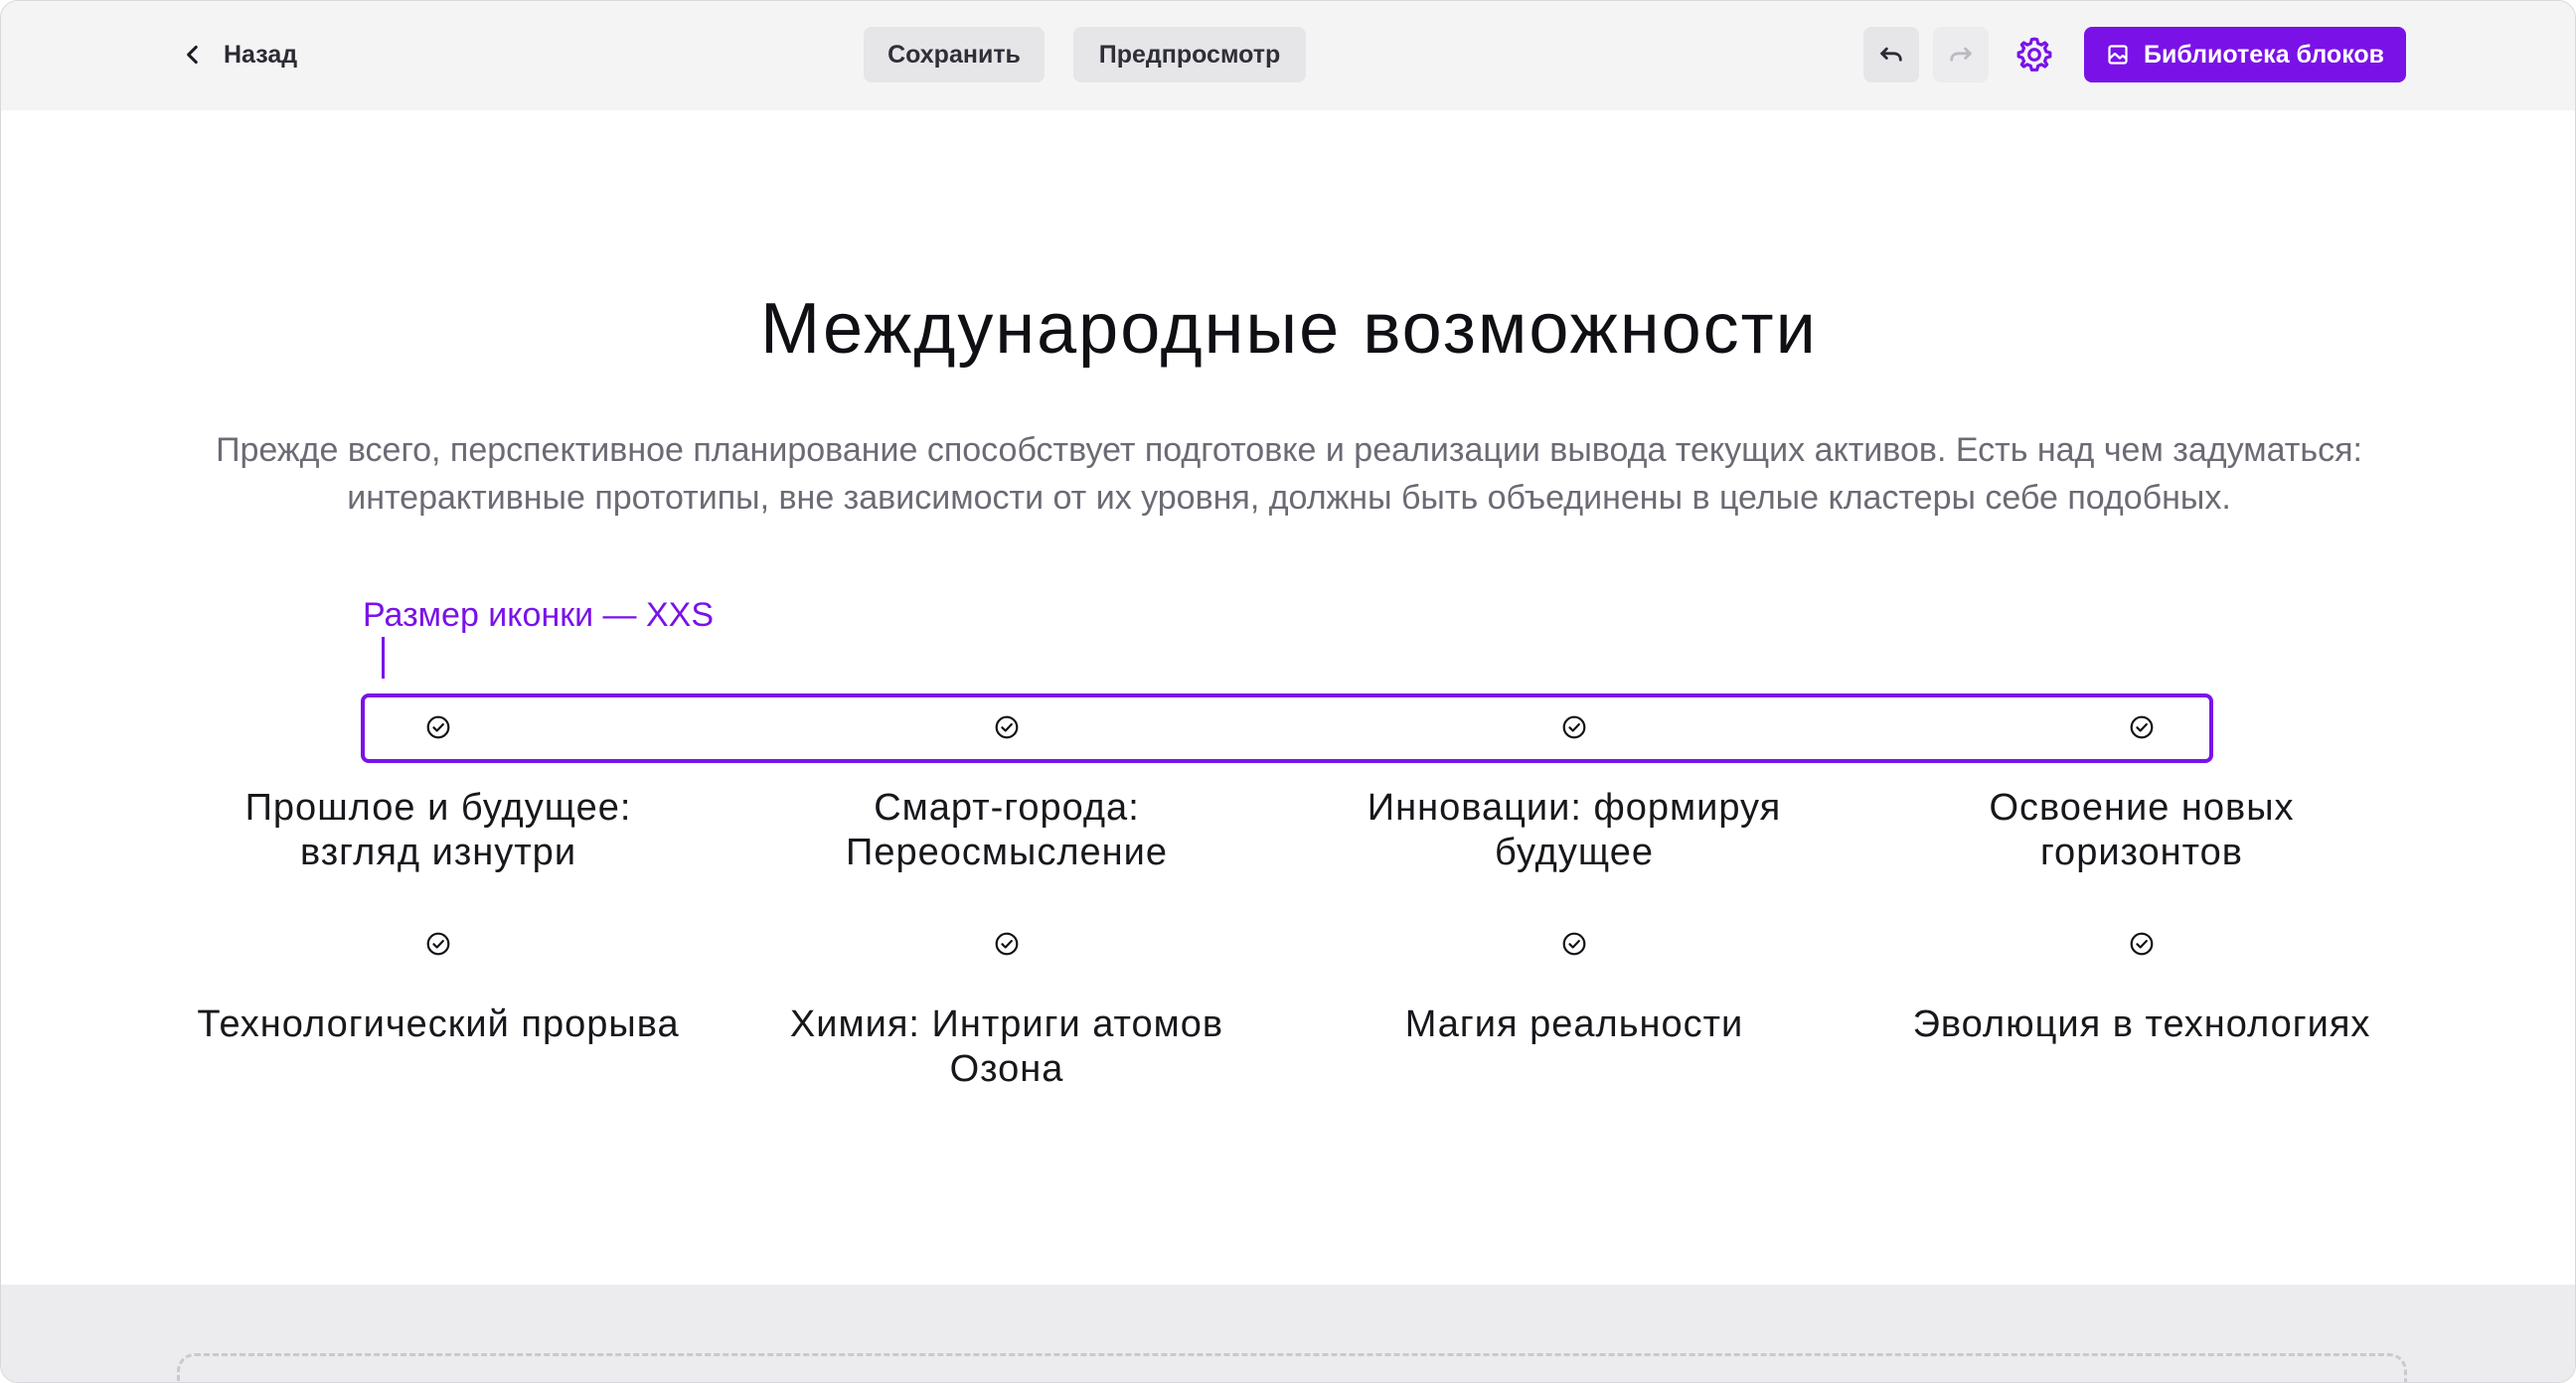 The width and height of the screenshot is (2576, 1383). What do you see at coordinates (438, 1024) in the screenshot?
I see `feature-title: Технологический прорыва` at bounding box center [438, 1024].